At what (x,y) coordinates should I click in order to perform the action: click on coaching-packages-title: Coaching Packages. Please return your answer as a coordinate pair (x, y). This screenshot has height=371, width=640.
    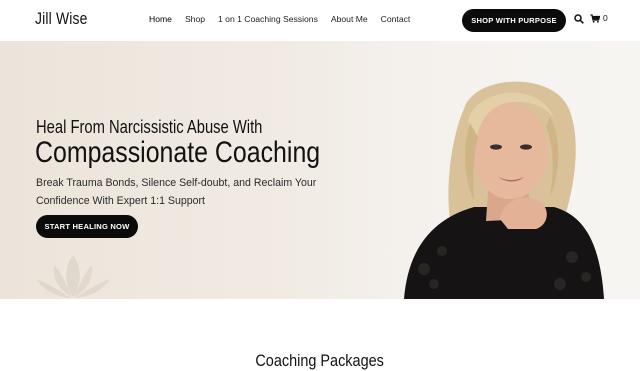
    Looking at the image, I should click on (320, 361).